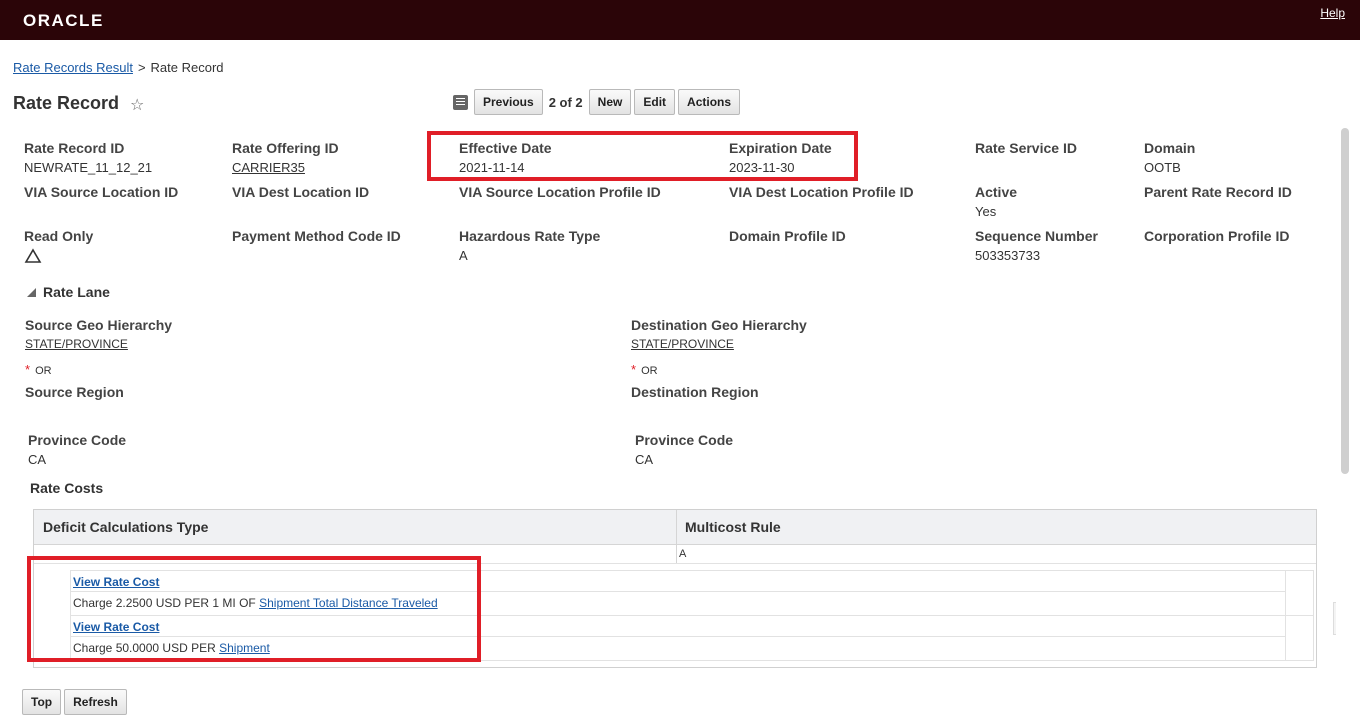 Image resolution: width=1360 pixels, height=727 pixels. I want to click on source-or-label: * OR, so click(38, 369).